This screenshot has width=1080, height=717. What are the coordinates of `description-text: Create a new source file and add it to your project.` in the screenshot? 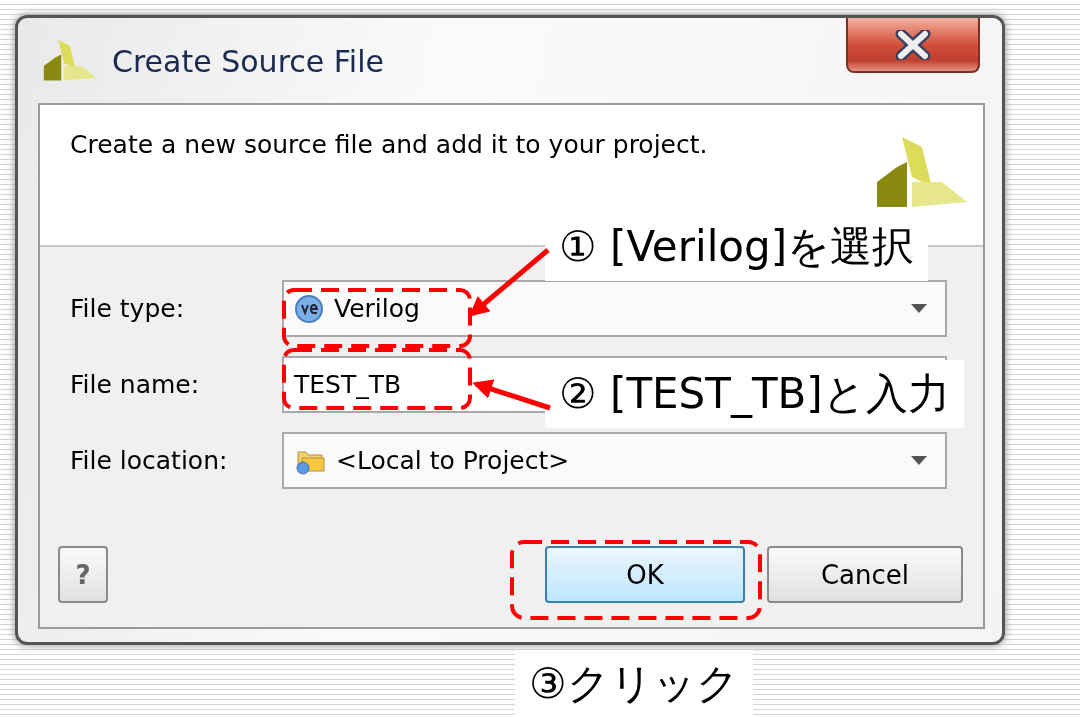 It's located at (389, 145).